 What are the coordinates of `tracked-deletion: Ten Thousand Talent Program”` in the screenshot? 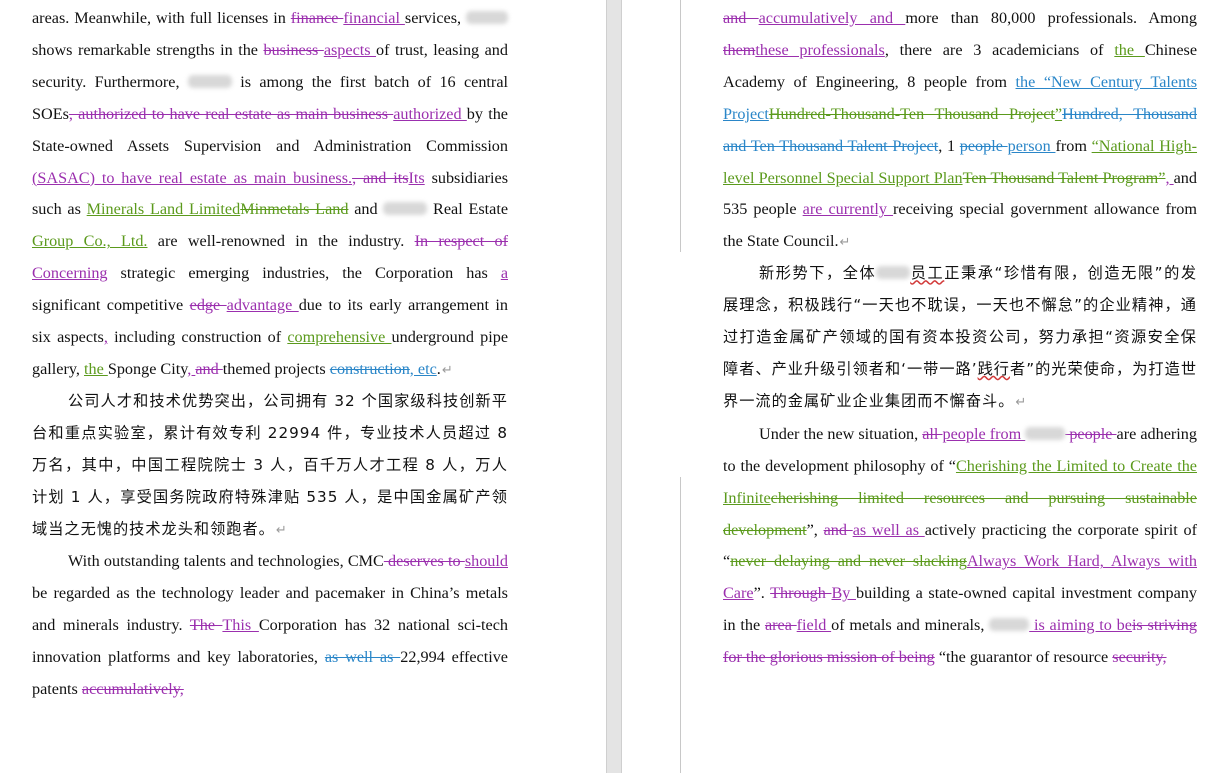 It's located at (1064, 178).